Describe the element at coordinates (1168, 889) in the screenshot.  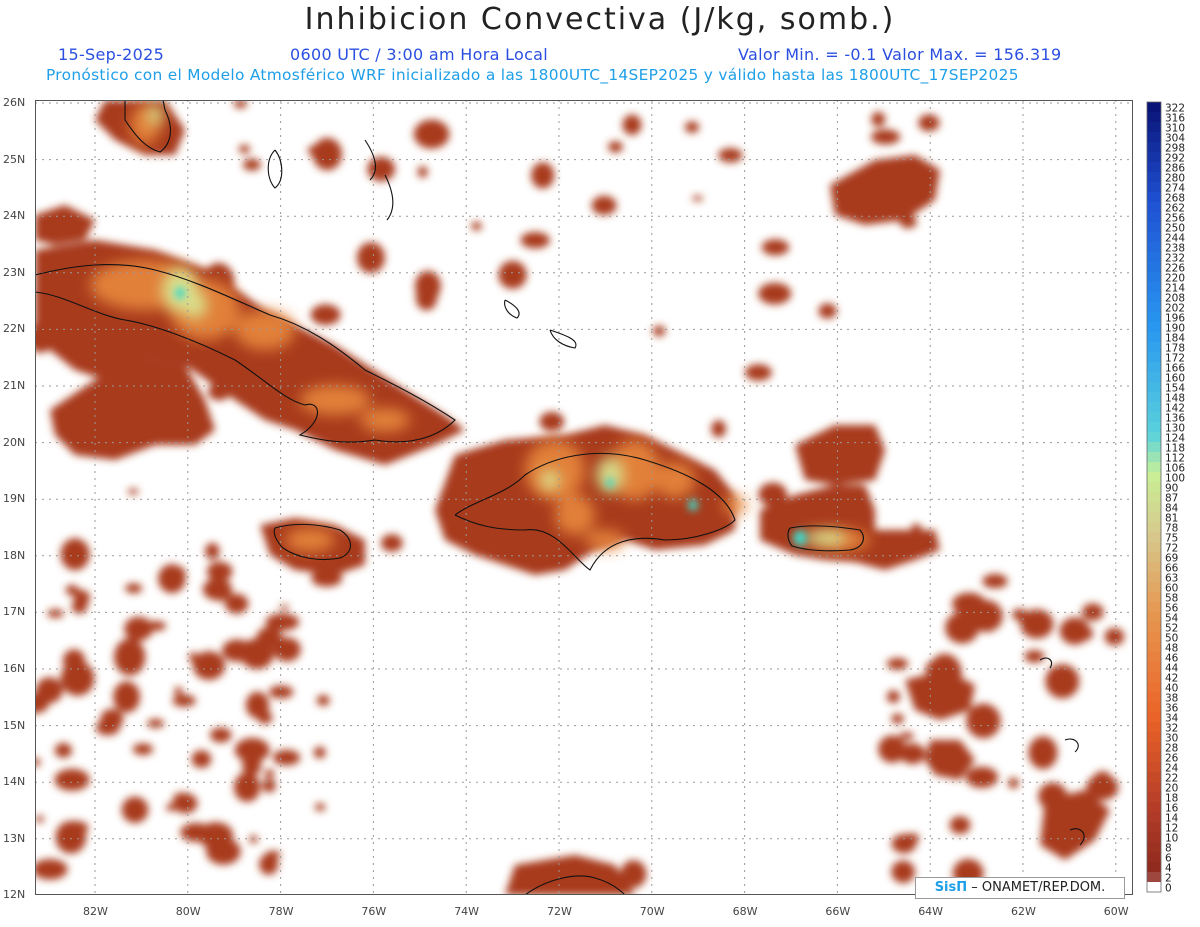
I see `colorbar-label: 0` at that location.